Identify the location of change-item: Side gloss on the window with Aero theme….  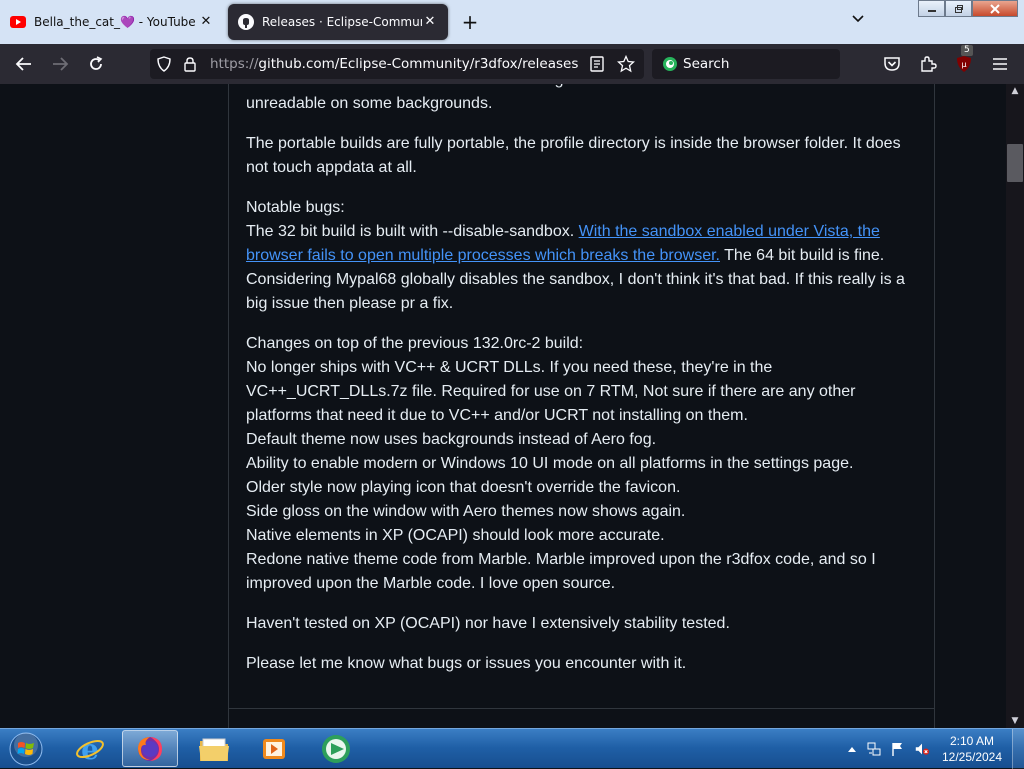
(466, 511).